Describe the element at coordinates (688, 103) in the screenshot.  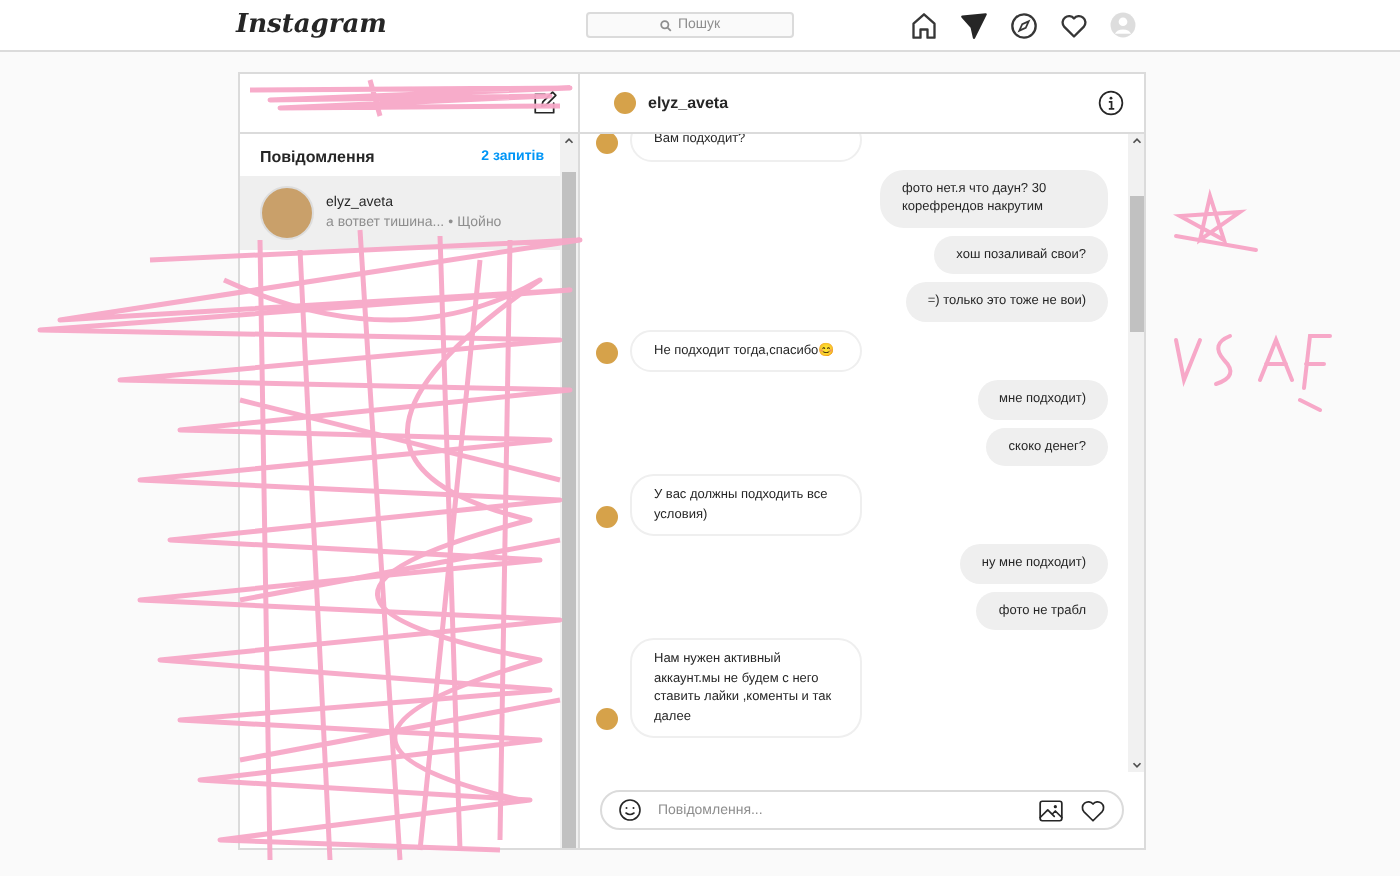
I see `chat-username: elyz_aveta` at that location.